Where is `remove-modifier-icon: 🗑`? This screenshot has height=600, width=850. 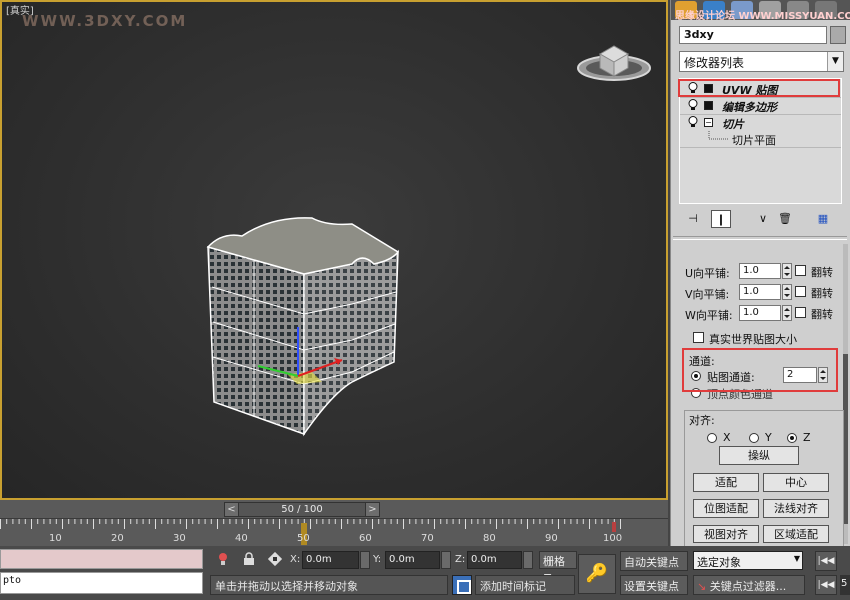
remove-modifier-icon: 🗑 is located at coordinates (785, 219).